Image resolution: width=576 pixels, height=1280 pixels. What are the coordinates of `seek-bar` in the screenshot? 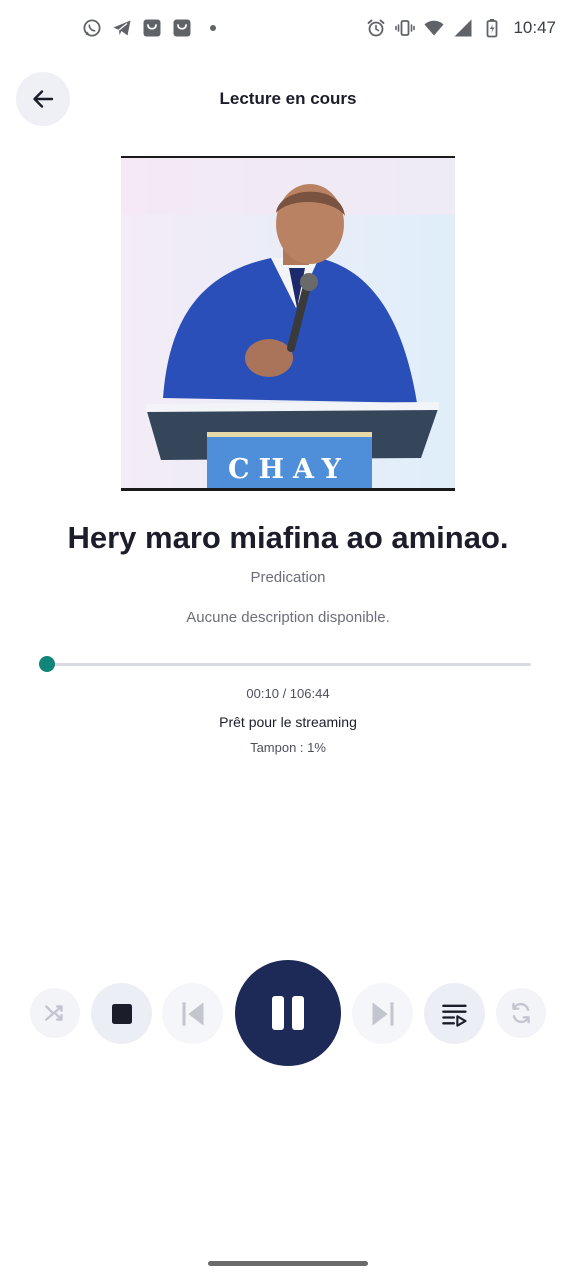 It's located at (285, 664).